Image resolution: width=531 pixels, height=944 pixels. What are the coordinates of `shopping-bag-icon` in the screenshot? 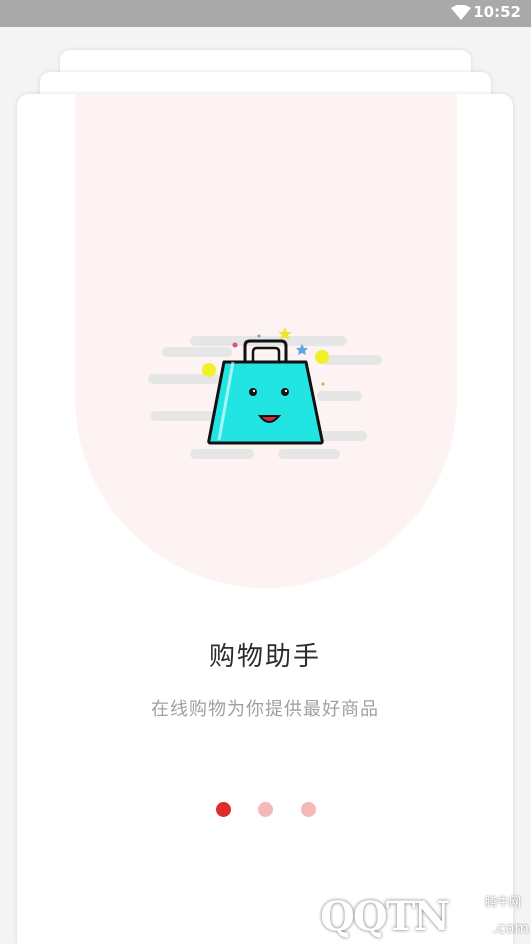 It's located at (265, 393).